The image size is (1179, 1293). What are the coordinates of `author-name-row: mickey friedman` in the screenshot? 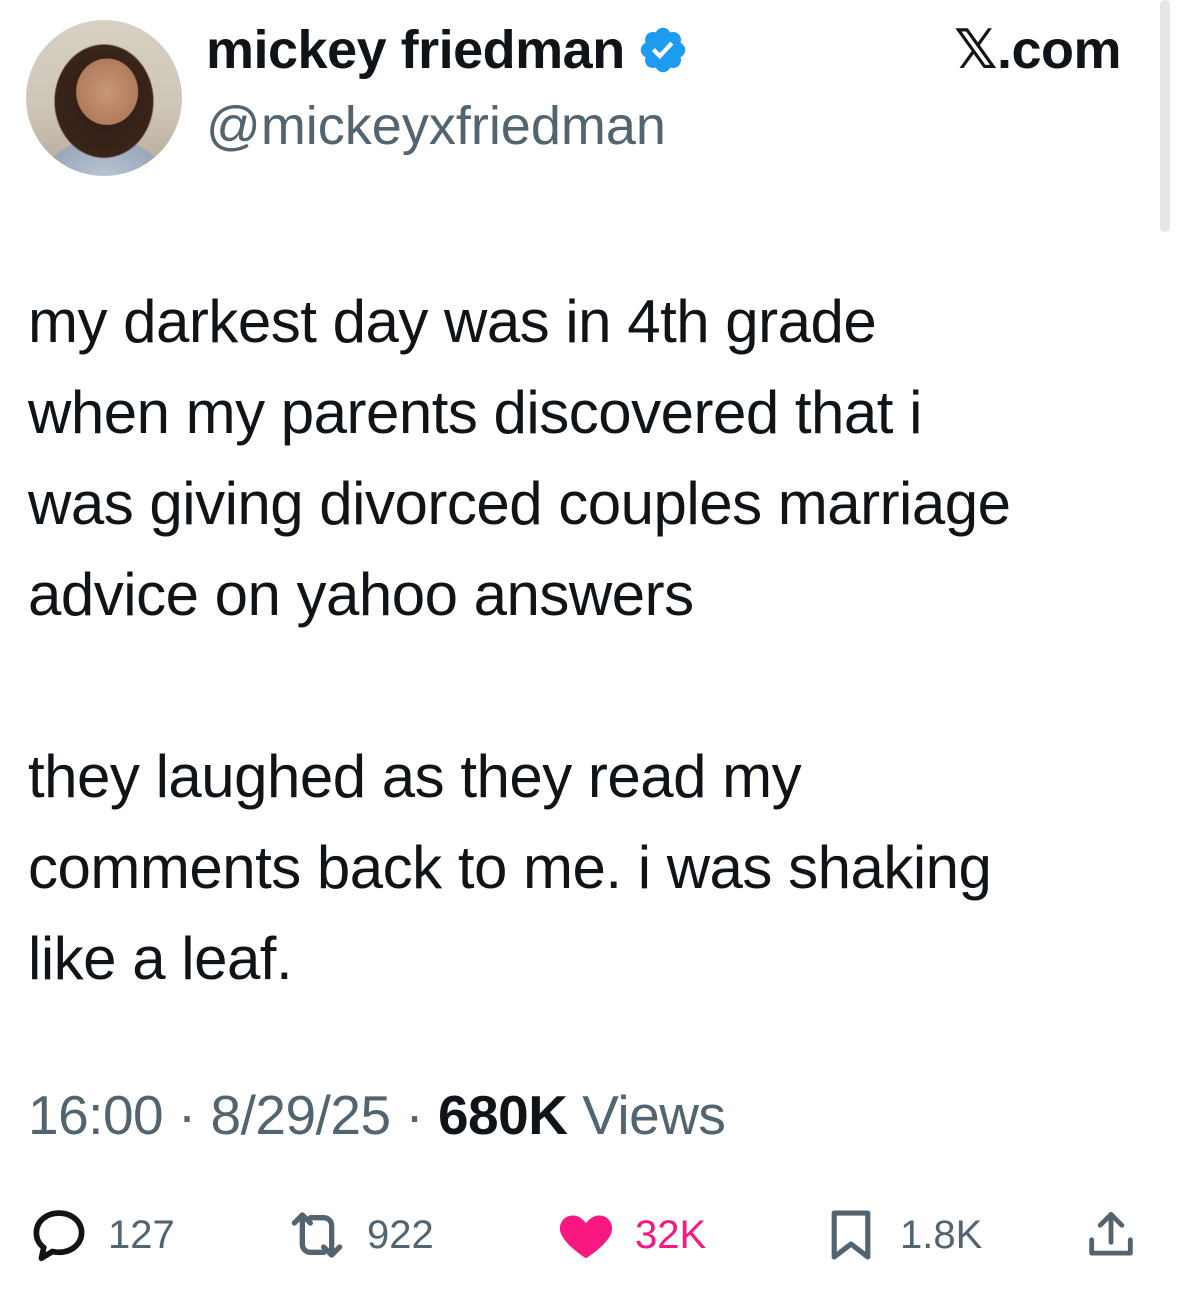 It's located at (447, 50).